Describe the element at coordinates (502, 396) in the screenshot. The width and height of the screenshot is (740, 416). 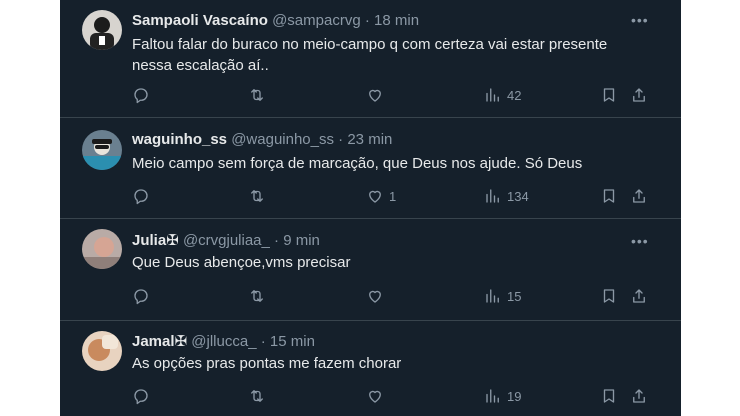
I see `views-button: 19` at that location.